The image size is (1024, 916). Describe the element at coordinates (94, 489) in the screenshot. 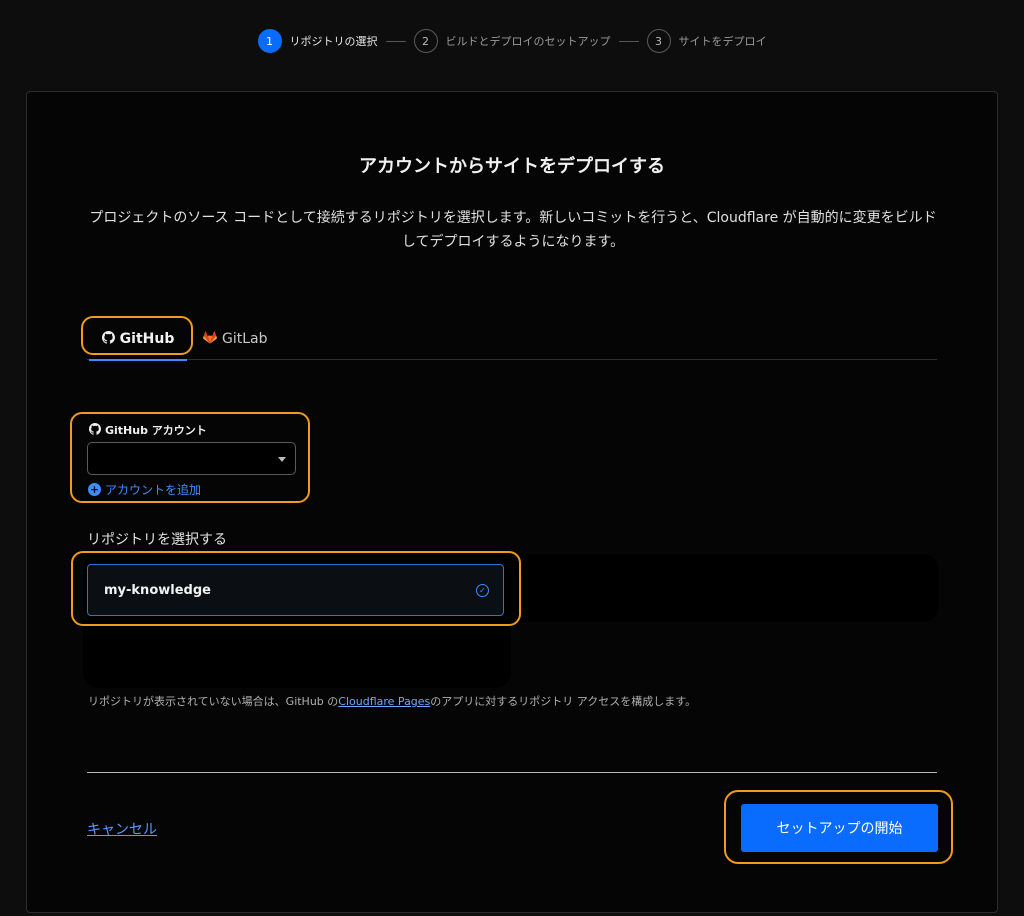

I see `plus-circle-icon: +` at that location.